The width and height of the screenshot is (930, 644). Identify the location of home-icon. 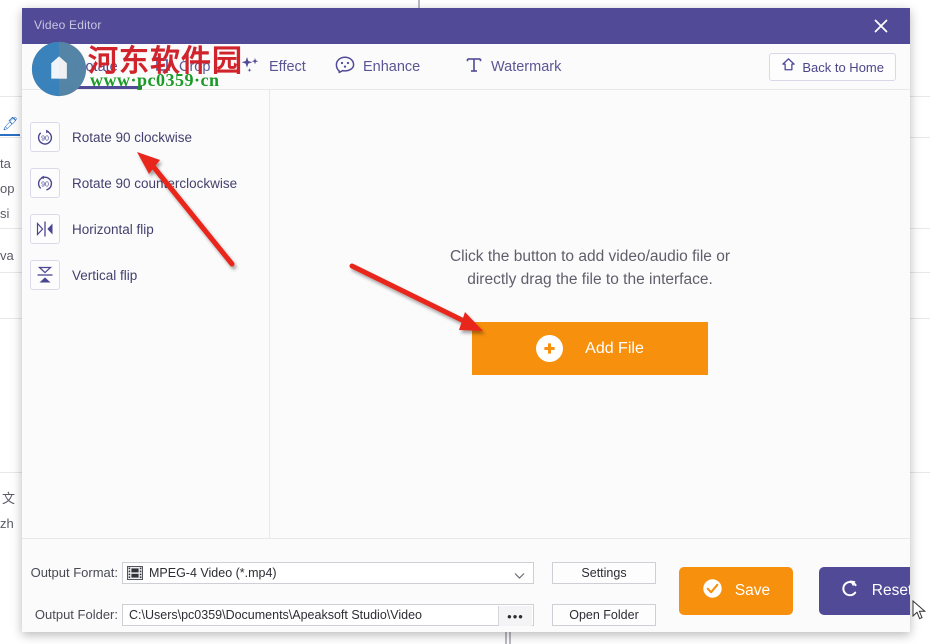
(788, 67).